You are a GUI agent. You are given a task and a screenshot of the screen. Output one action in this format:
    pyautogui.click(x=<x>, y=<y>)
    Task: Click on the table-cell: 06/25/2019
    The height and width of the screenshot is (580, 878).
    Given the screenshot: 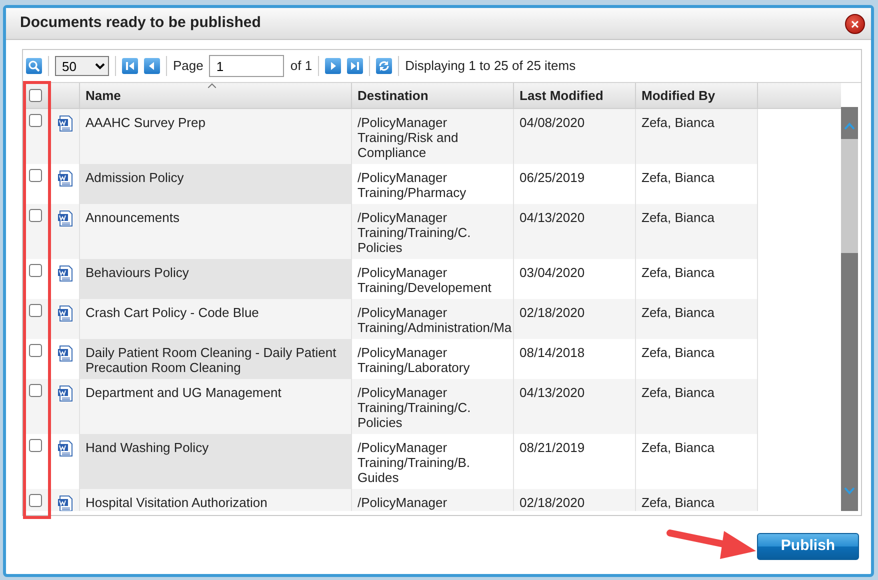 What is the action you would take?
    pyautogui.click(x=574, y=184)
    